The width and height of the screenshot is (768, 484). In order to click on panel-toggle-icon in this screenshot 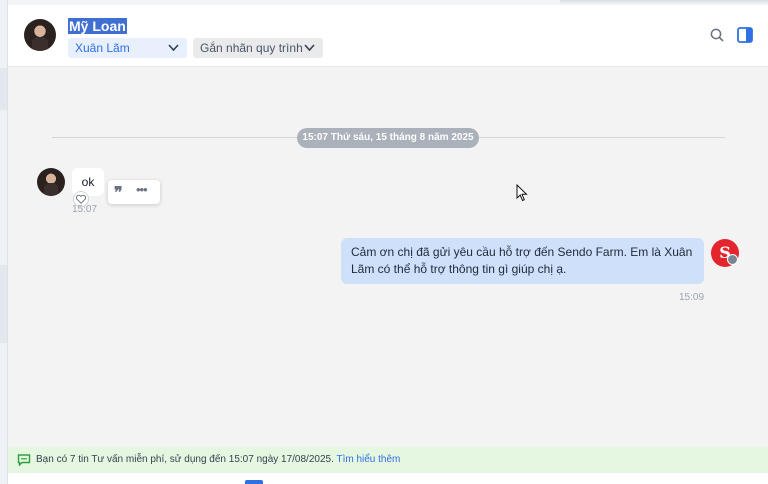, I will do `click(745, 35)`.